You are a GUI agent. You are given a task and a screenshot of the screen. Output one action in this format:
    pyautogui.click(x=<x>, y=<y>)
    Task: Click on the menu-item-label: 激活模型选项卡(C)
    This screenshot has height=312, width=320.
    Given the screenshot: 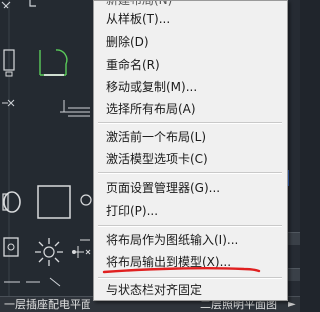 What is the action you would take?
    pyautogui.click(x=157, y=159)
    